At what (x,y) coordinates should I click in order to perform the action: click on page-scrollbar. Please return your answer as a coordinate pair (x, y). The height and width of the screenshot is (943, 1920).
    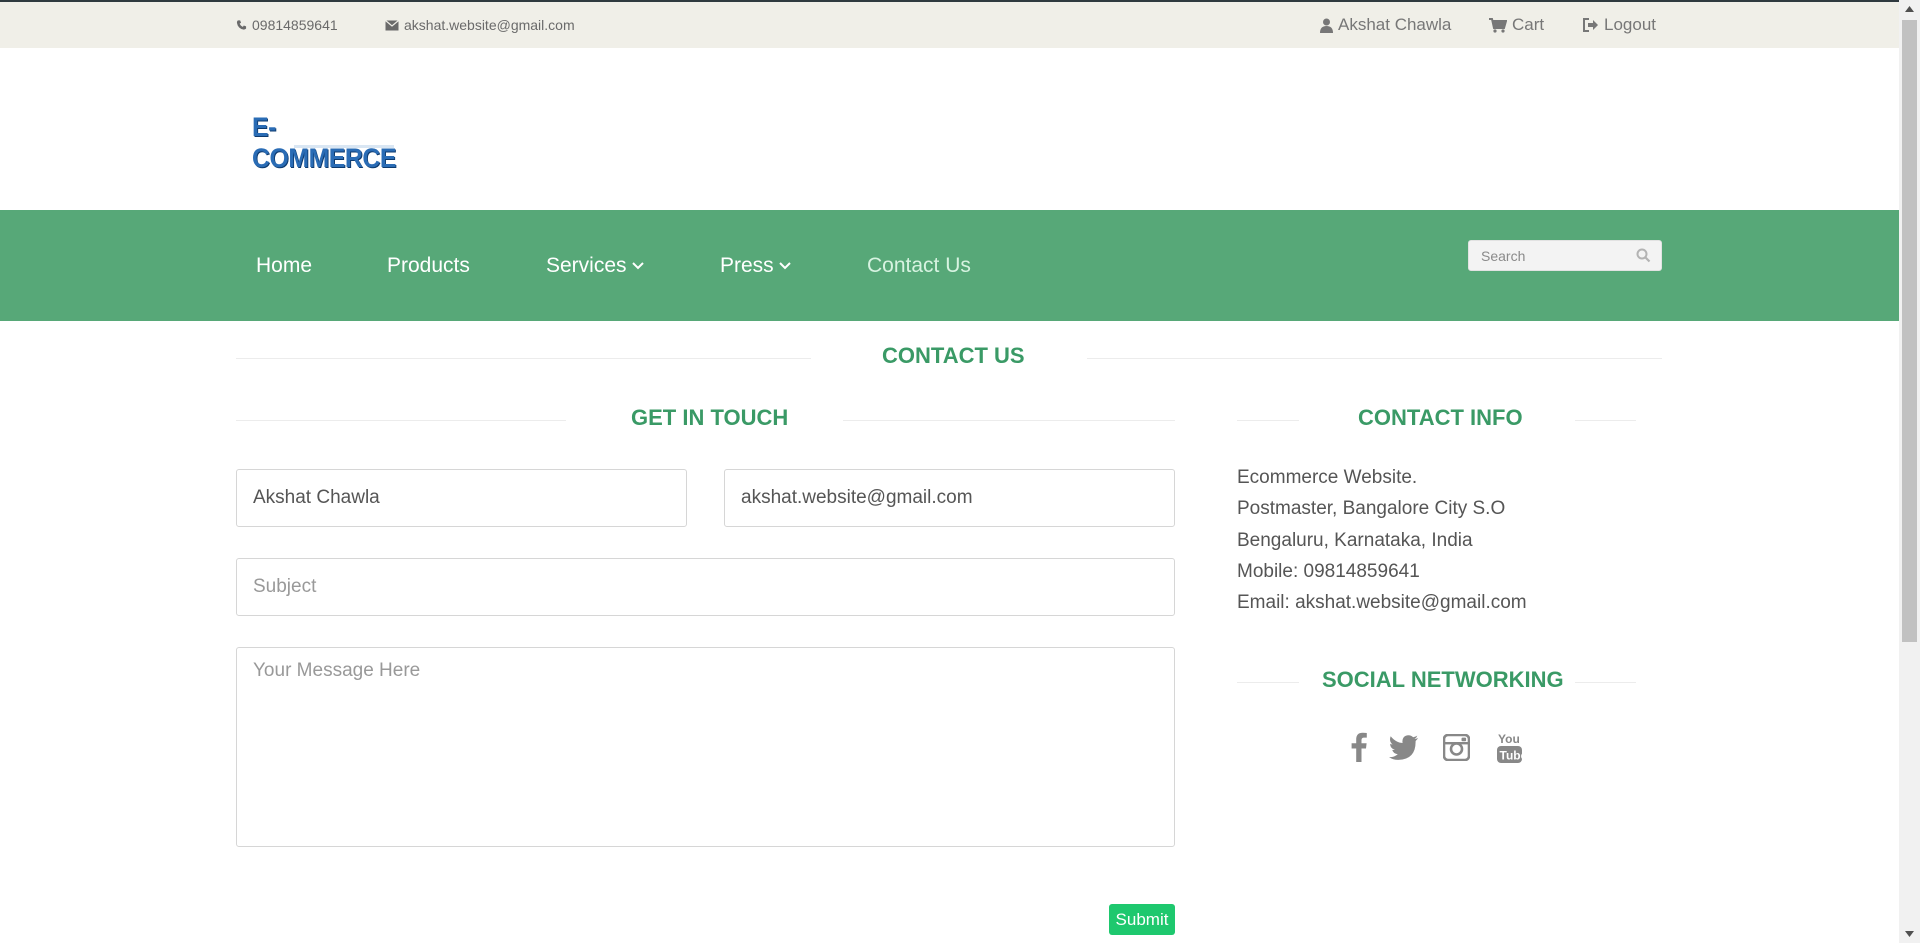
    Looking at the image, I should click on (1909, 471).